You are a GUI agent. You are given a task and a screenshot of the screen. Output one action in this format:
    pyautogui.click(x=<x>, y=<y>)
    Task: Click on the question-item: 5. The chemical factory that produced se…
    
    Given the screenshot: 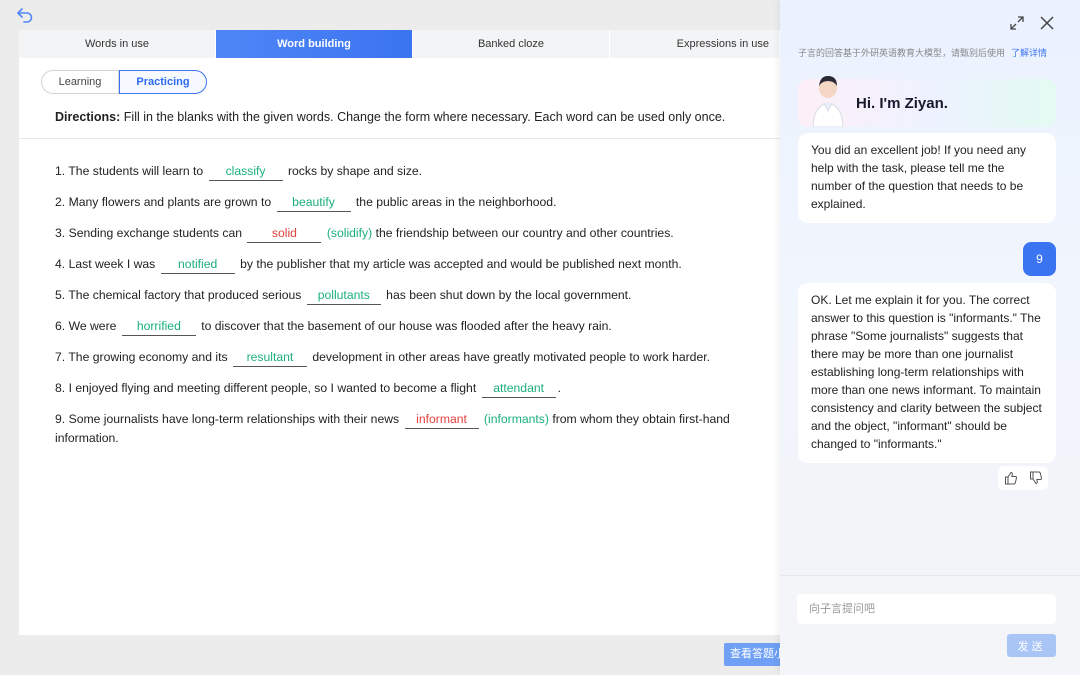 What is the action you would take?
    pyautogui.click(x=405, y=295)
    